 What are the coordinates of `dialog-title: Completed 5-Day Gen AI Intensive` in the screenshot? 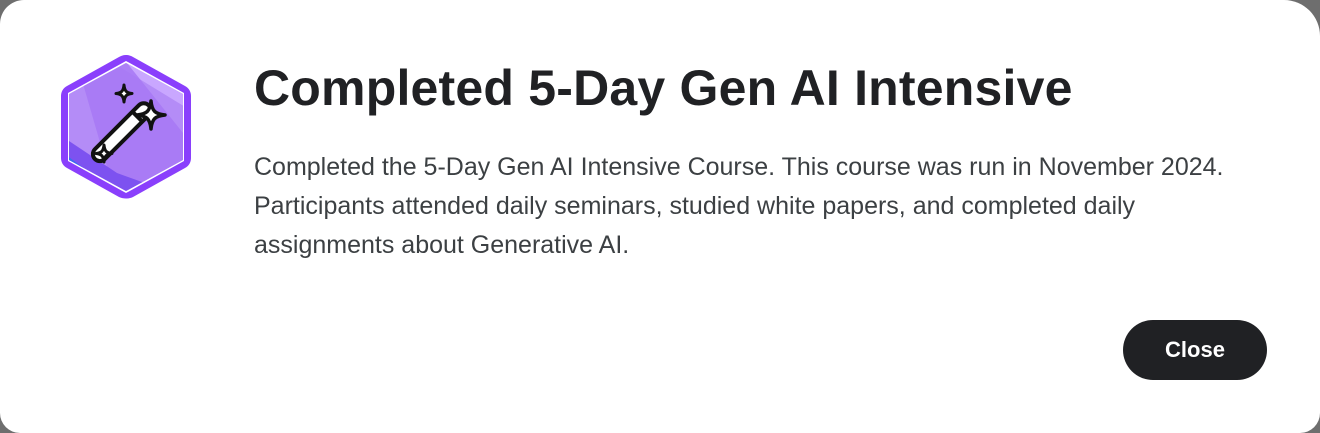 It's located at (663, 88).